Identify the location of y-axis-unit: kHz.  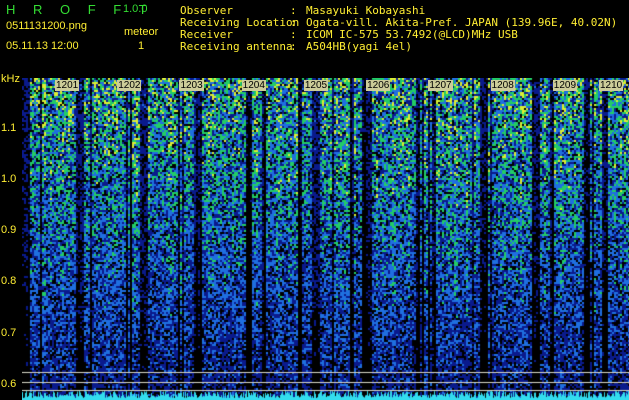
(10, 79).